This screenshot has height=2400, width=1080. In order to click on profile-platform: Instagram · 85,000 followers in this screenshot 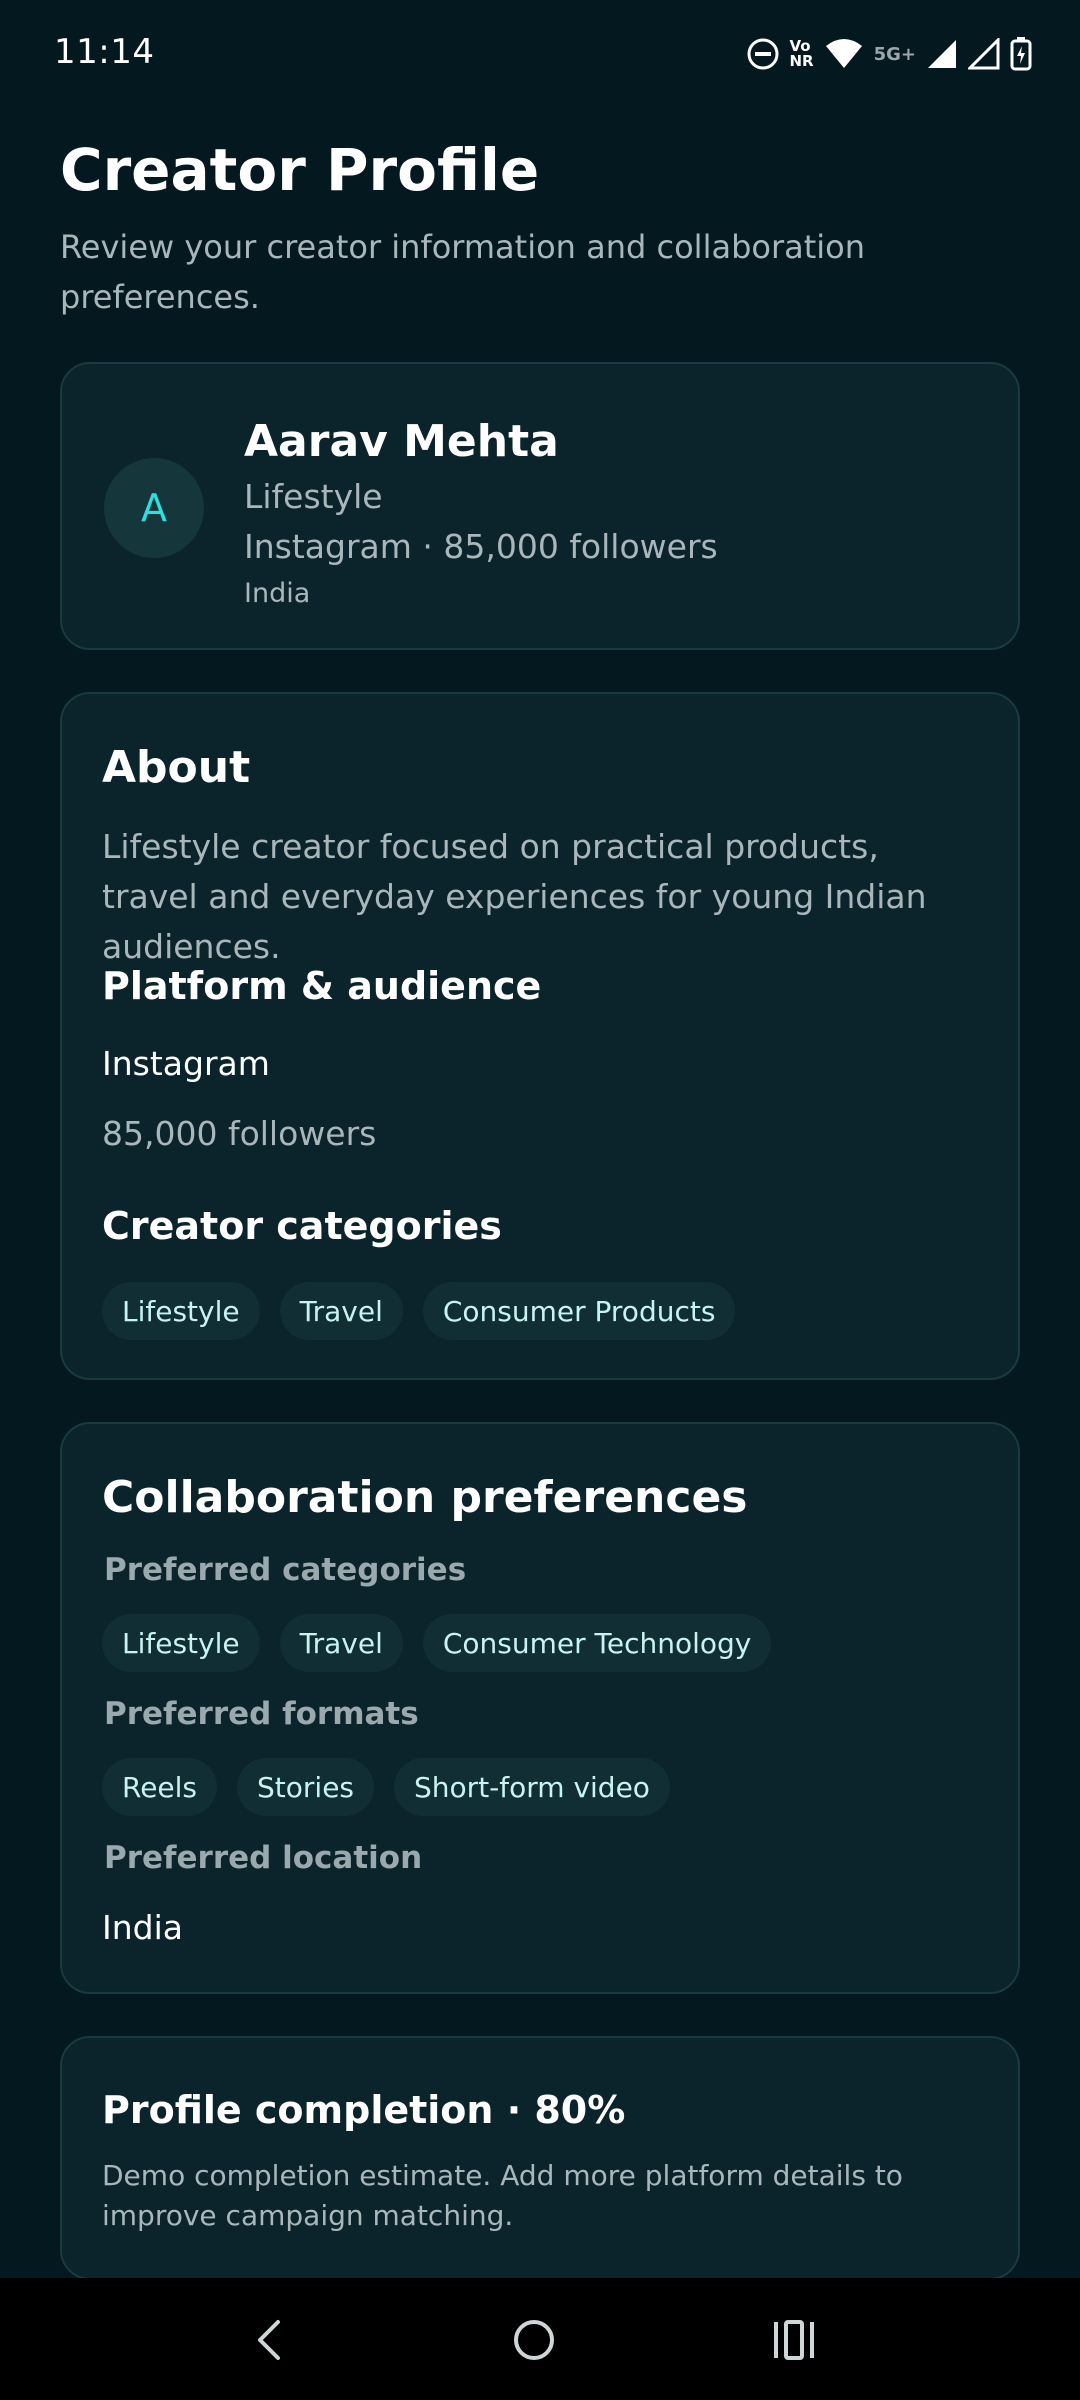, I will do `click(481, 546)`.